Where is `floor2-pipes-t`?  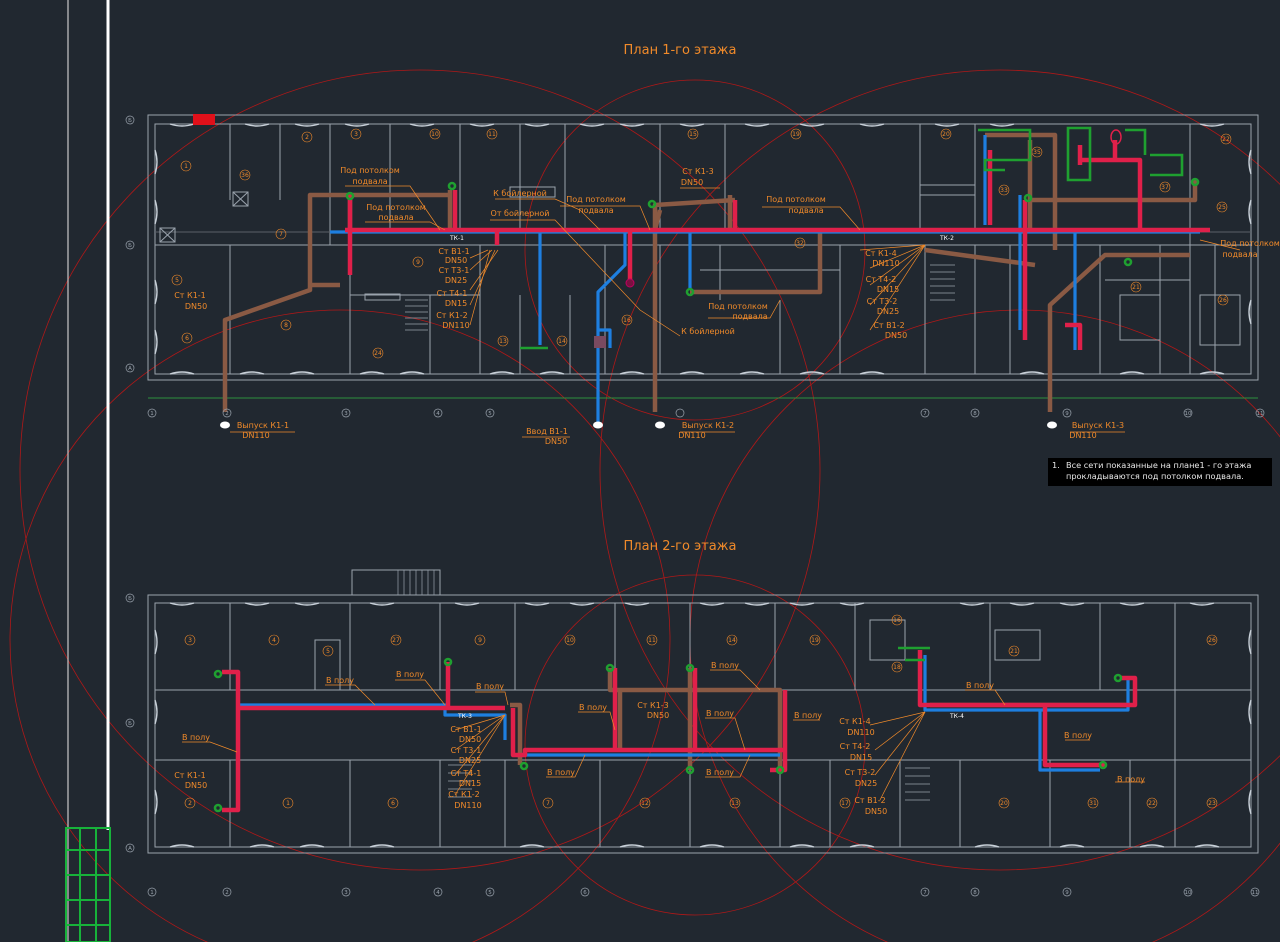 floor2-pipes-t is located at coordinates (680, 731).